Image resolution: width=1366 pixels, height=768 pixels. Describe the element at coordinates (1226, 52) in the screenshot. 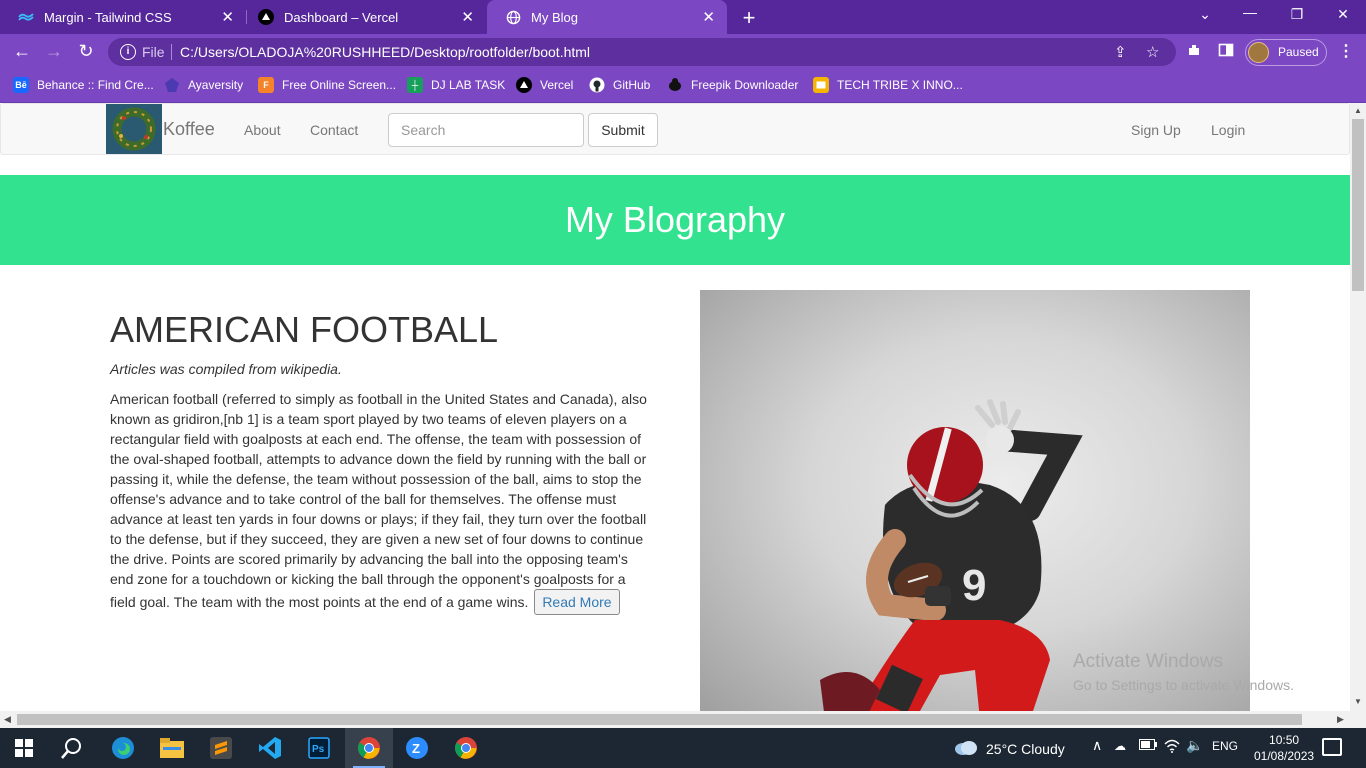

I see `side-panel-icon` at that location.